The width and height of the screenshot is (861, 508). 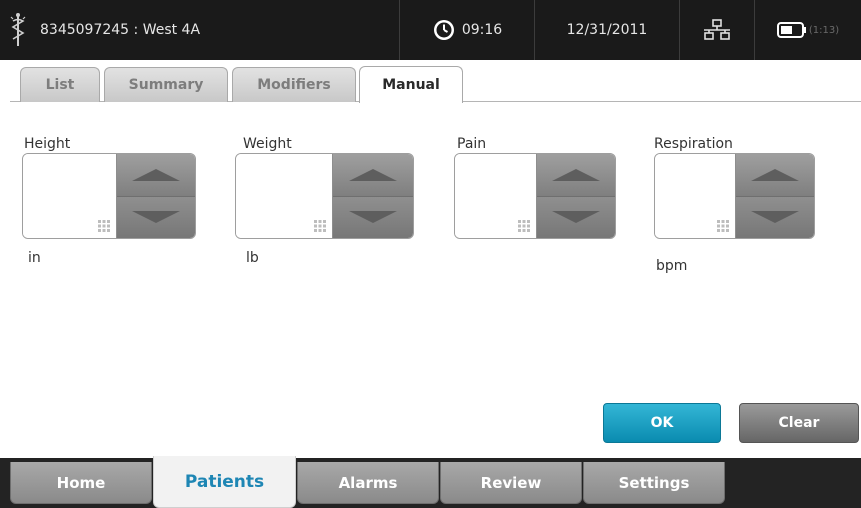 What do you see at coordinates (662, 423) in the screenshot?
I see `ok-button: OK` at bounding box center [662, 423].